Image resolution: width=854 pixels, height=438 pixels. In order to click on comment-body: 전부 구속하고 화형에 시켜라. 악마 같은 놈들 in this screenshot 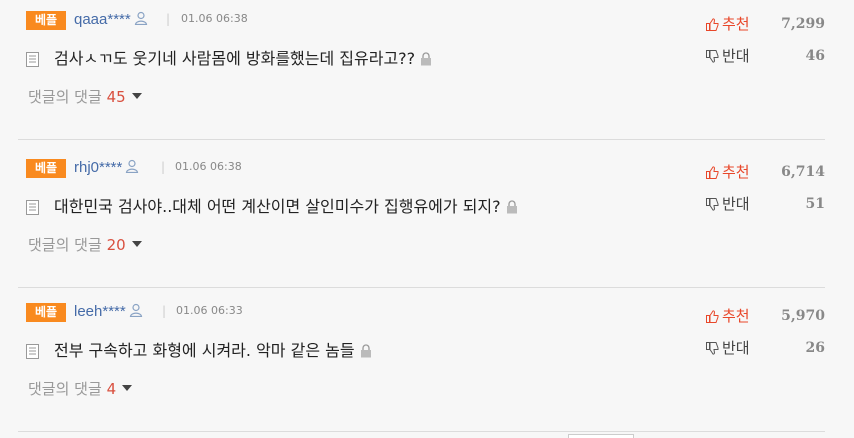, I will do `click(204, 350)`.